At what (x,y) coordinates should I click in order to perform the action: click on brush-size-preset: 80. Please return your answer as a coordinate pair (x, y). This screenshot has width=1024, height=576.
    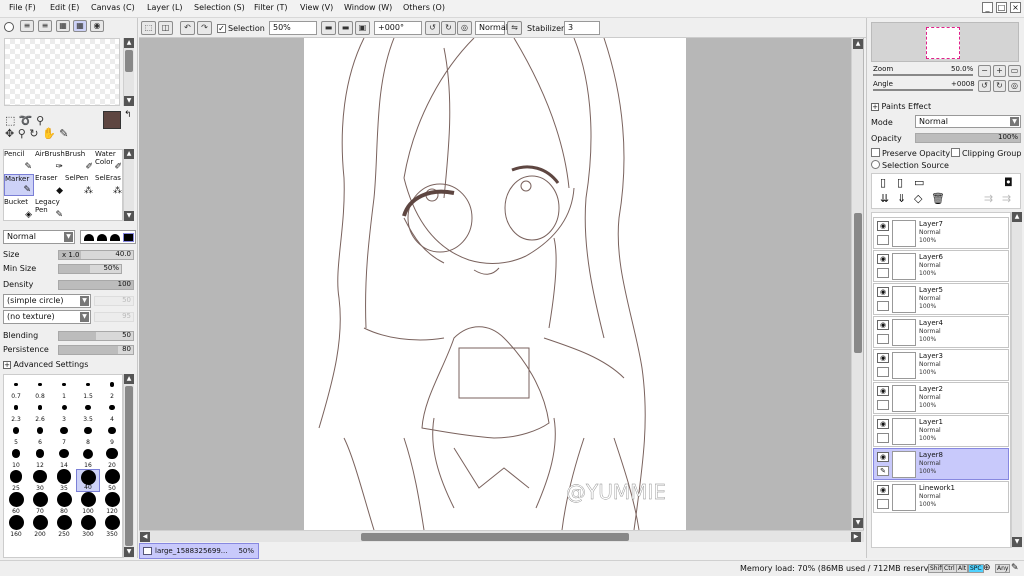
    Looking at the image, I should click on (64, 503).